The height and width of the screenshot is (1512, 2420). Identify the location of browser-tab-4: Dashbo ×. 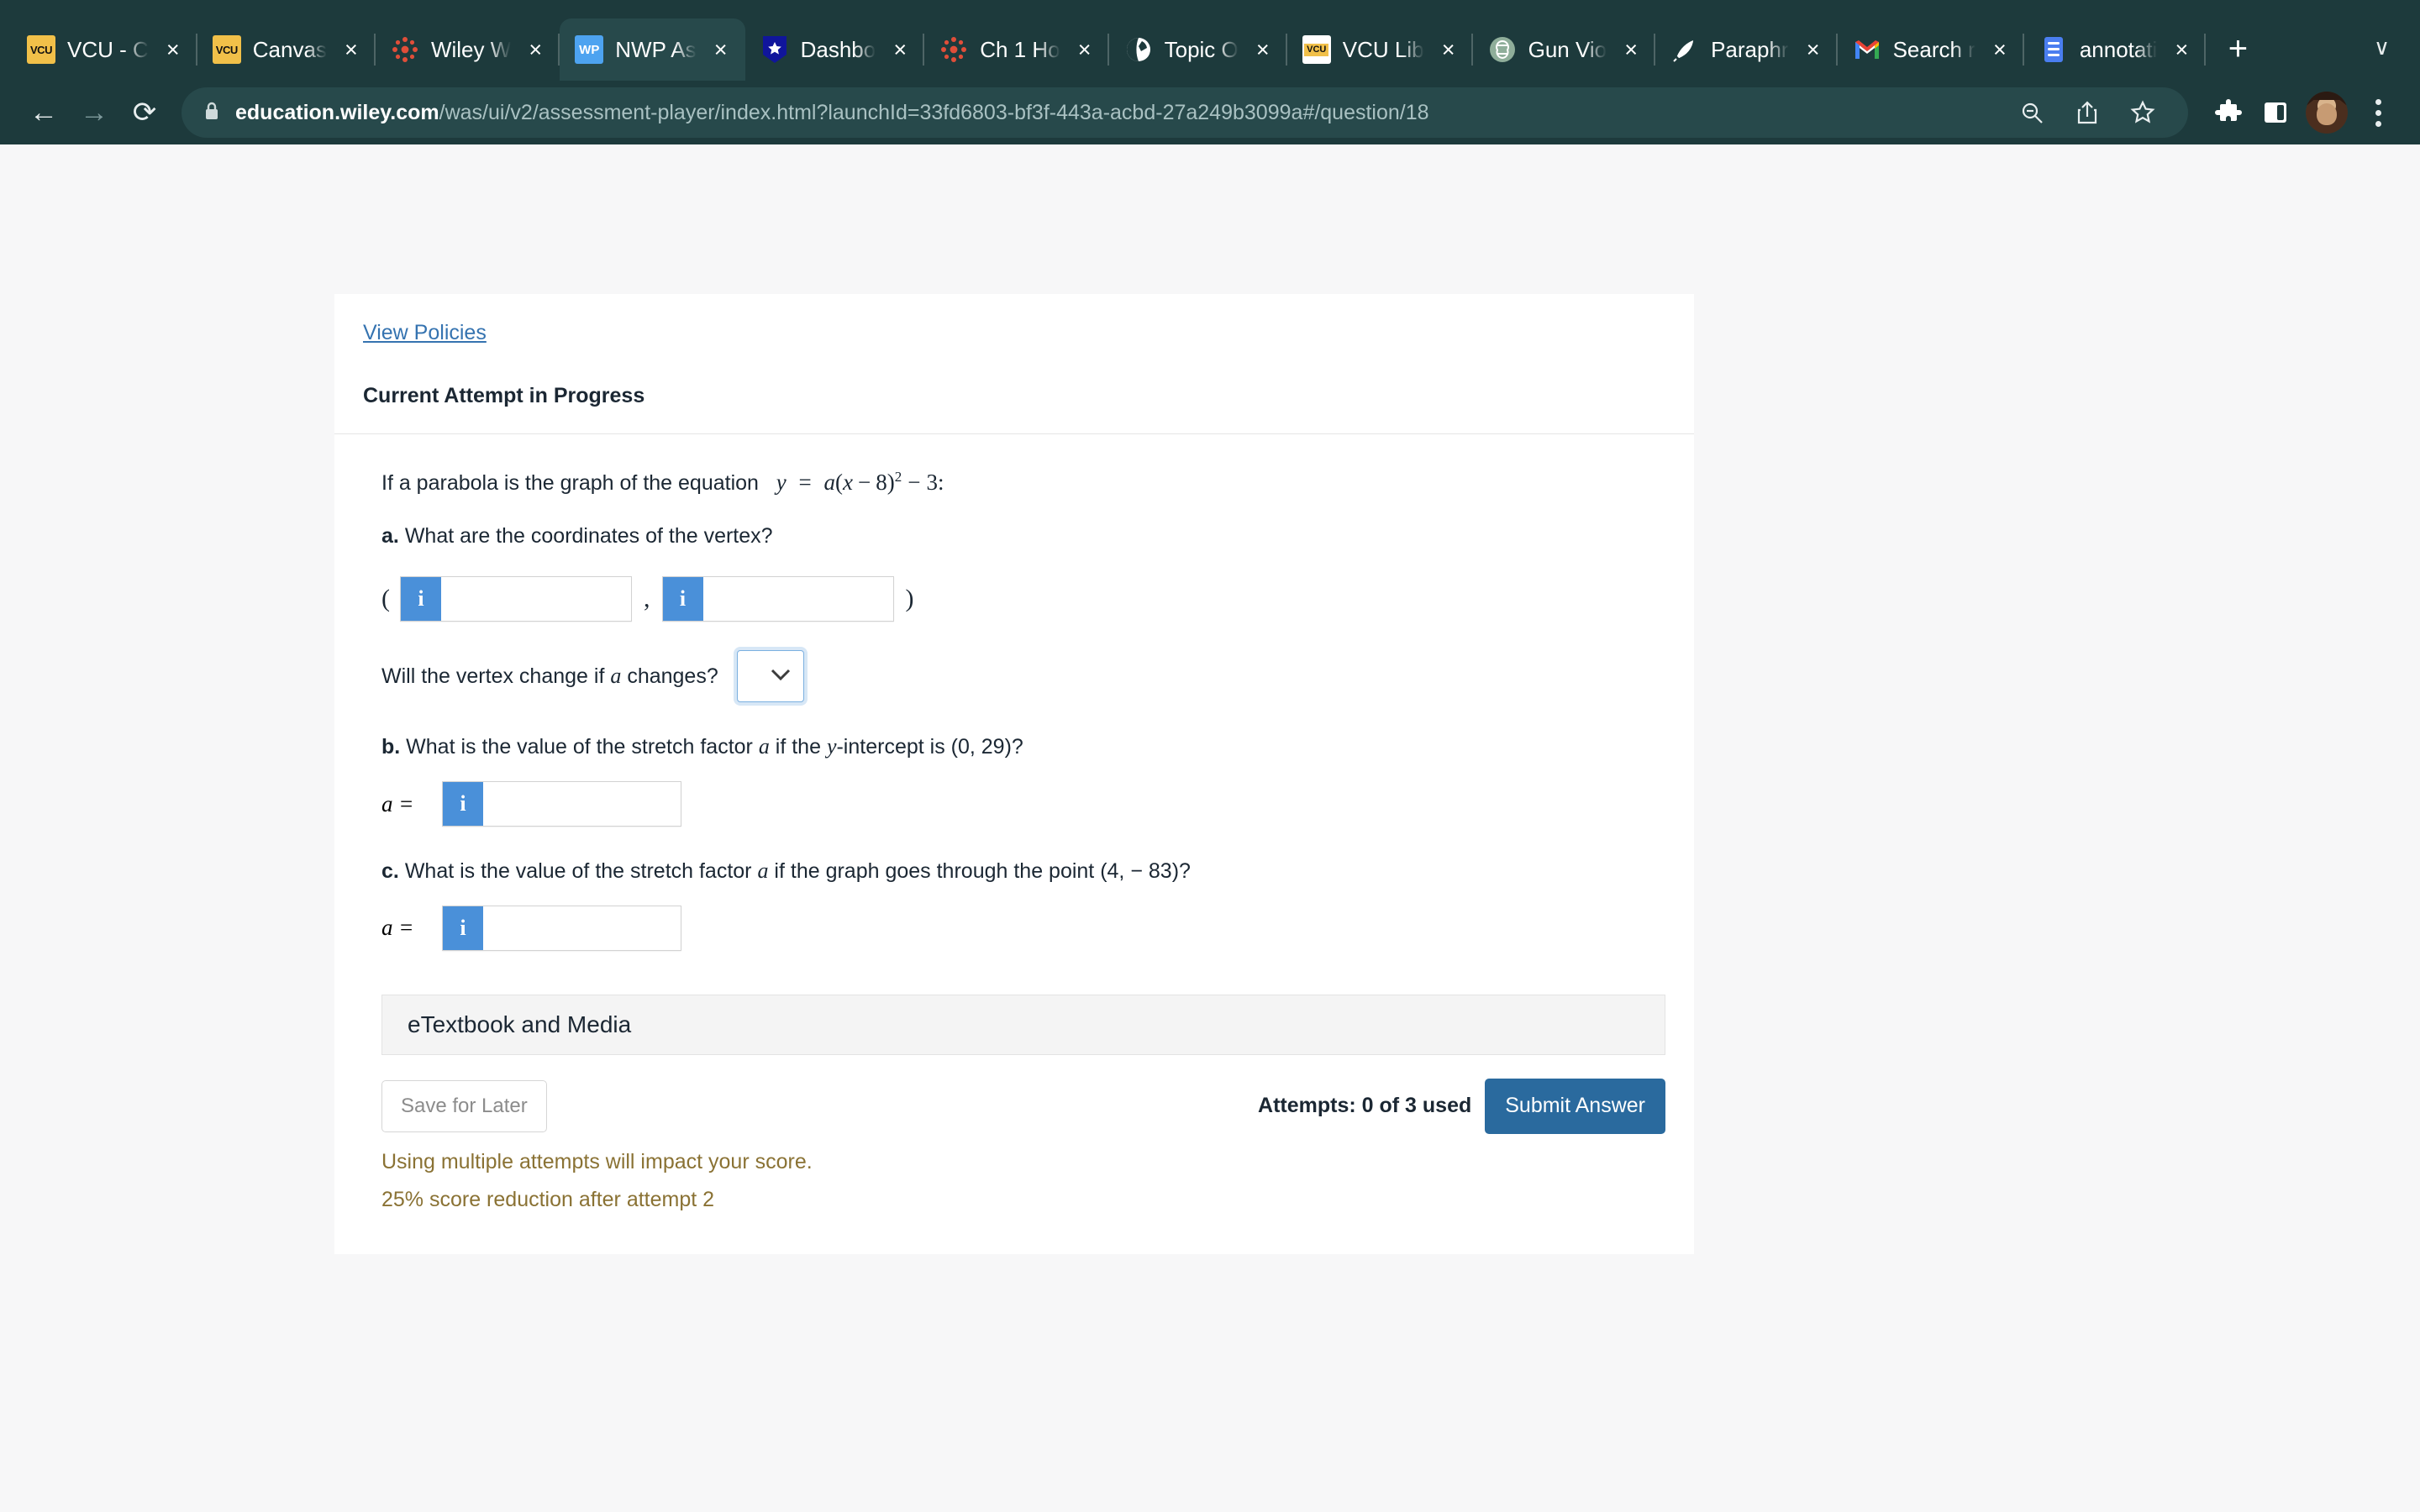
(835, 49).